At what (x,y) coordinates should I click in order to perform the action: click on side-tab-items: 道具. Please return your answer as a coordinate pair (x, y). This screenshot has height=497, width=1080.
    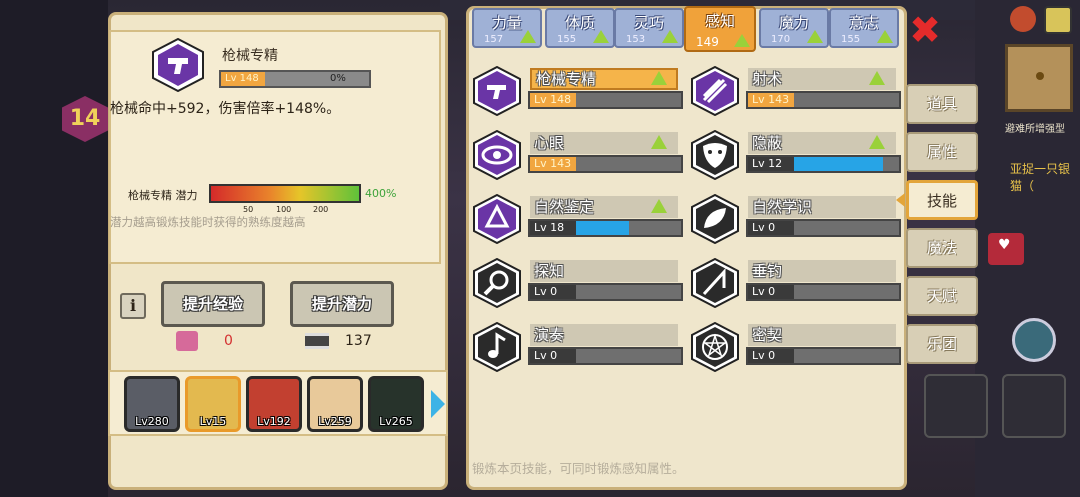
    Looking at the image, I should click on (942, 104).